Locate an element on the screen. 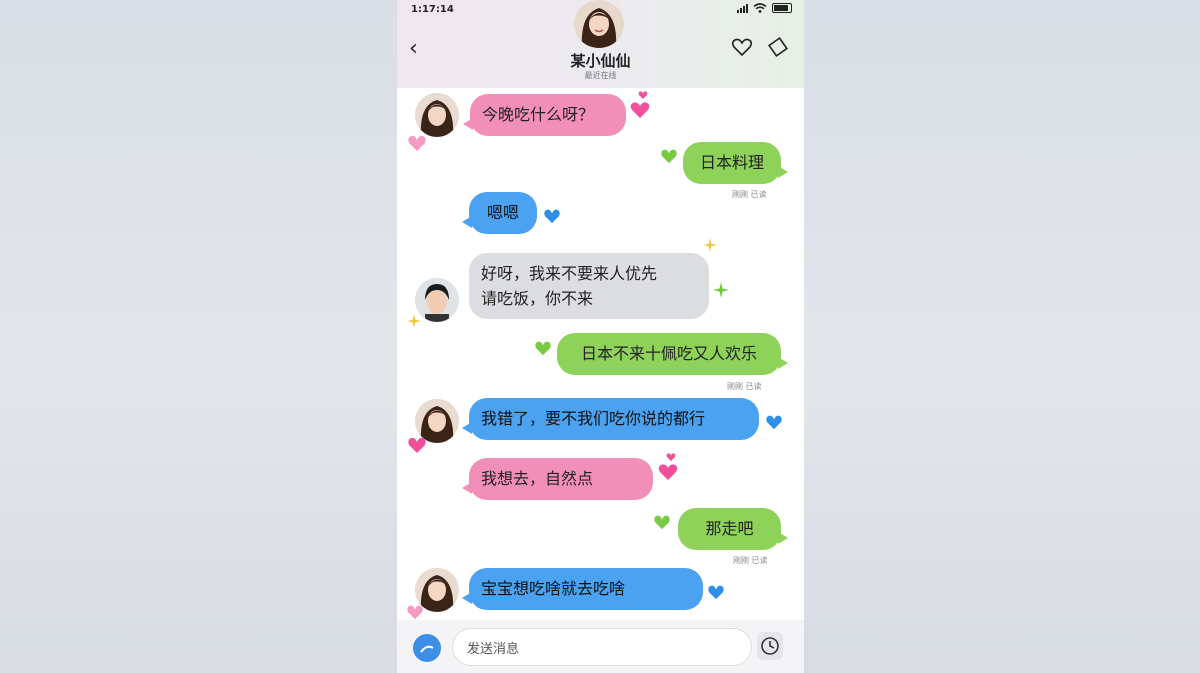  chat-header: 1:17:14 ‹ 某小仙仙 最近在线 is located at coordinates (600, 44).